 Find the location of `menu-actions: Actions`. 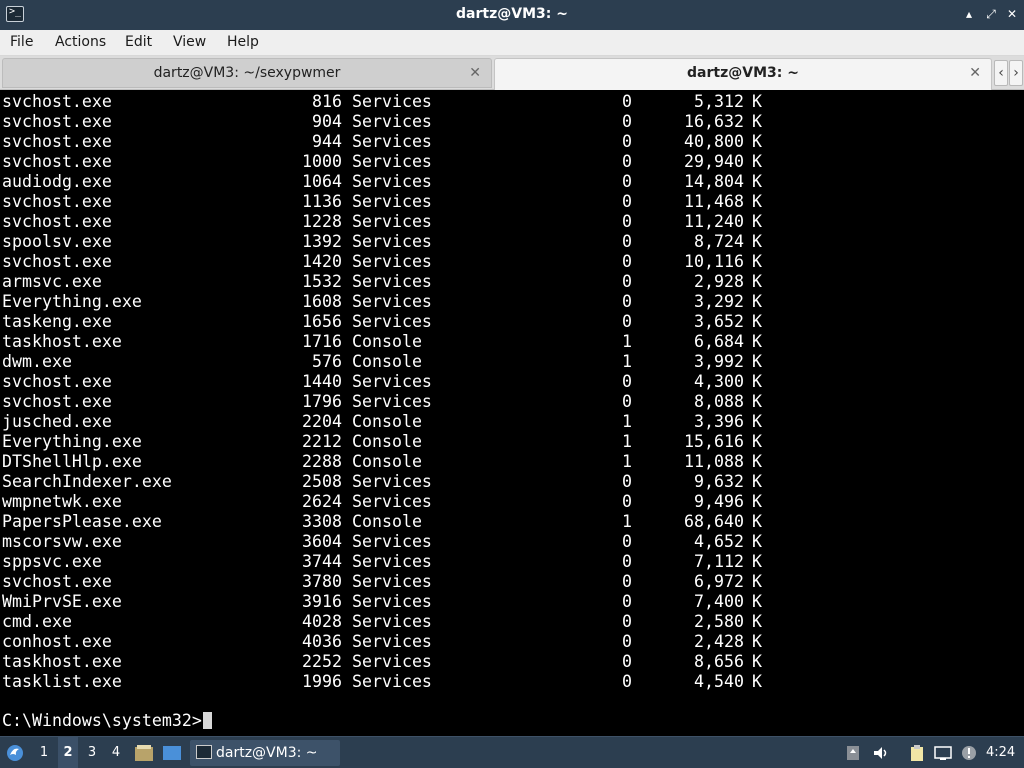

menu-actions: Actions is located at coordinates (80, 42).